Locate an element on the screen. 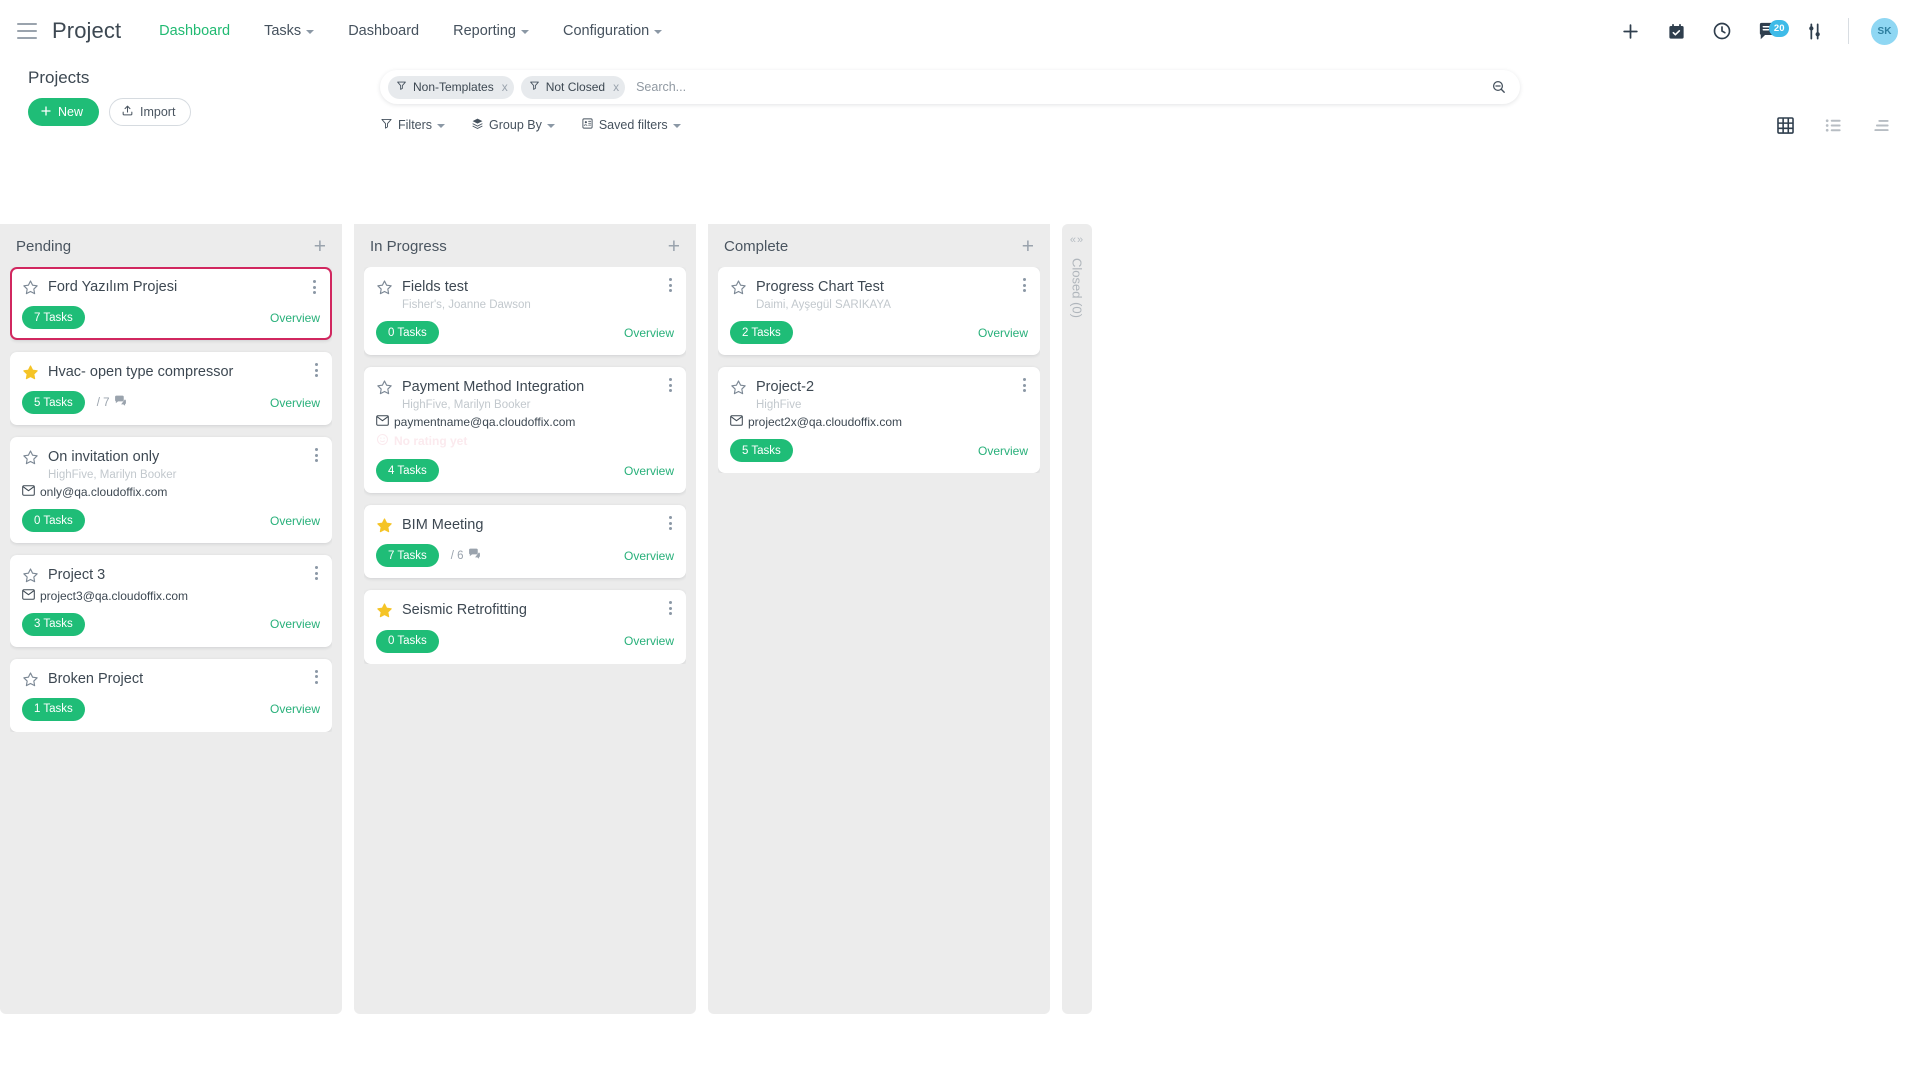  search-input is located at coordinates (1060, 87).